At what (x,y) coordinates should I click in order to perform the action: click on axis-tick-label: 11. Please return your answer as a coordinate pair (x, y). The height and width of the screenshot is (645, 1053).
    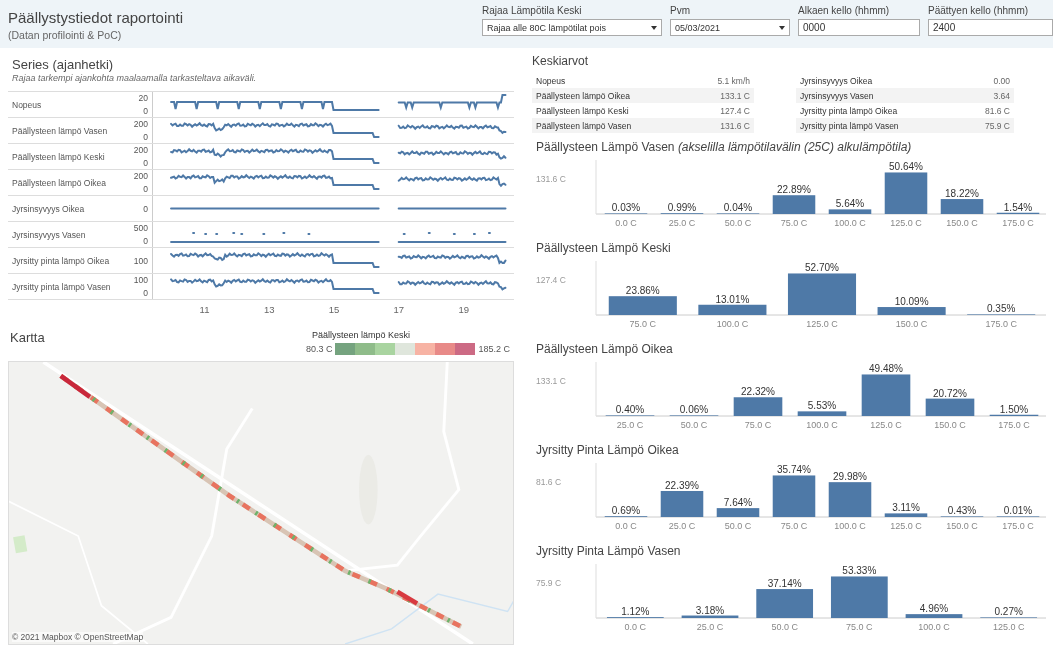
    Looking at the image, I should click on (204, 309).